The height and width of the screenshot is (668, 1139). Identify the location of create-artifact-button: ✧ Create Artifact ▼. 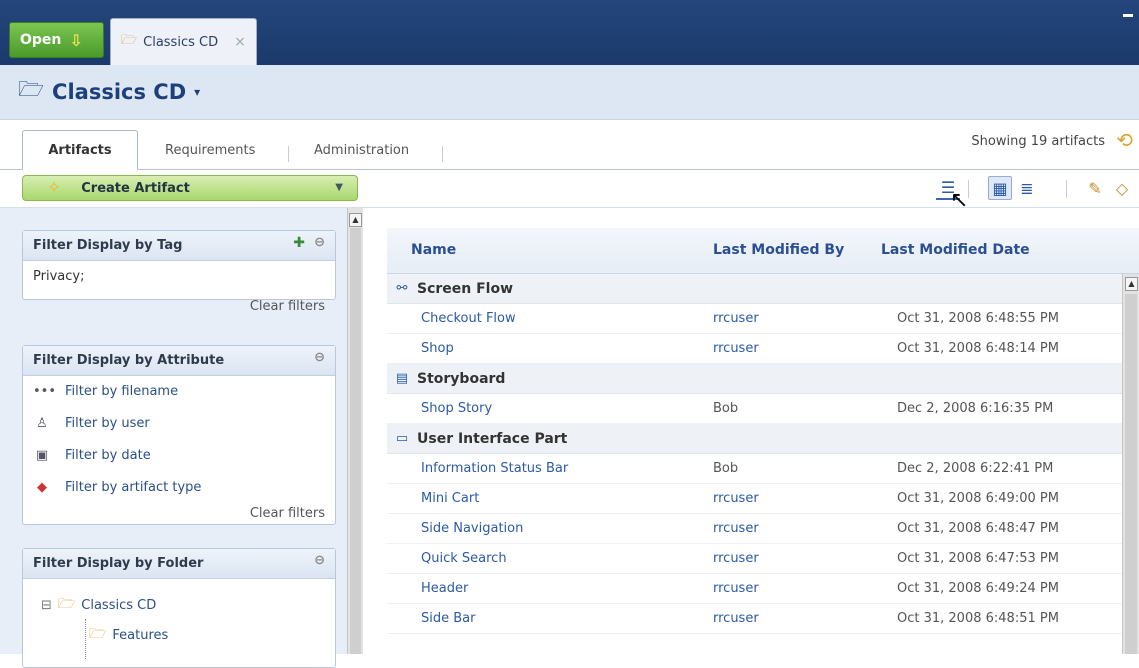
(190, 188).